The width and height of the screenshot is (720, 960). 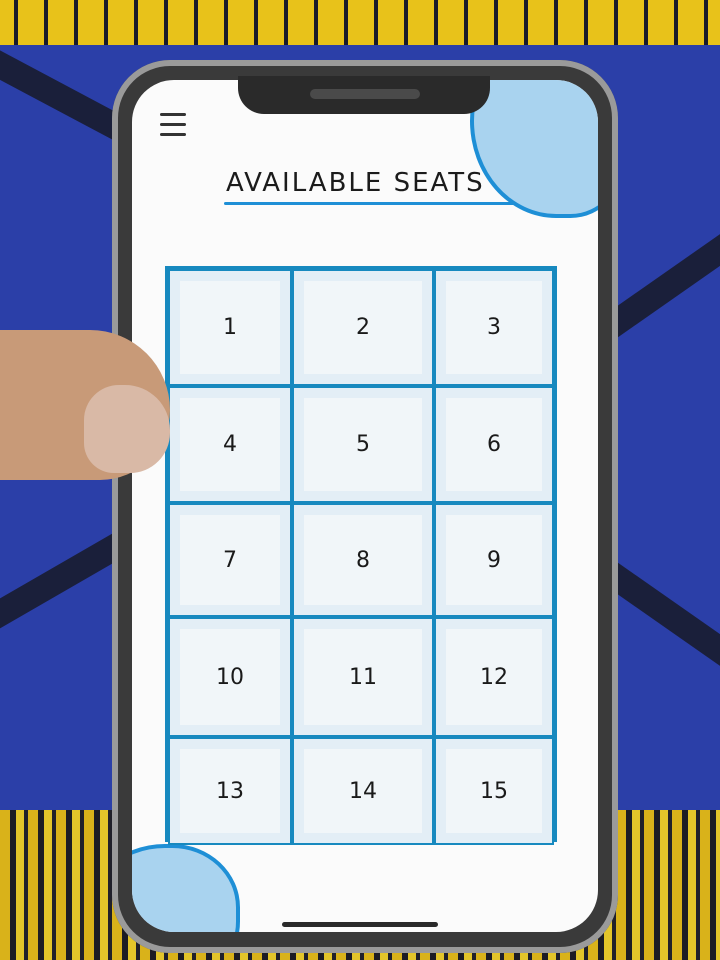 What do you see at coordinates (494, 327) in the screenshot?
I see `seat-3: 3` at bounding box center [494, 327].